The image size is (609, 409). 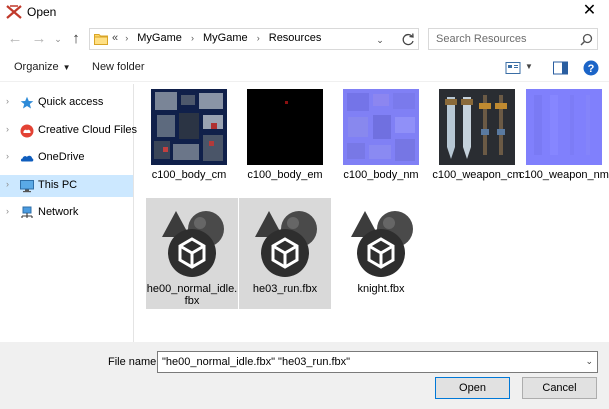 What do you see at coordinates (380, 40) in the screenshot?
I see `address-dropdown-button: ⌄` at bounding box center [380, 40].